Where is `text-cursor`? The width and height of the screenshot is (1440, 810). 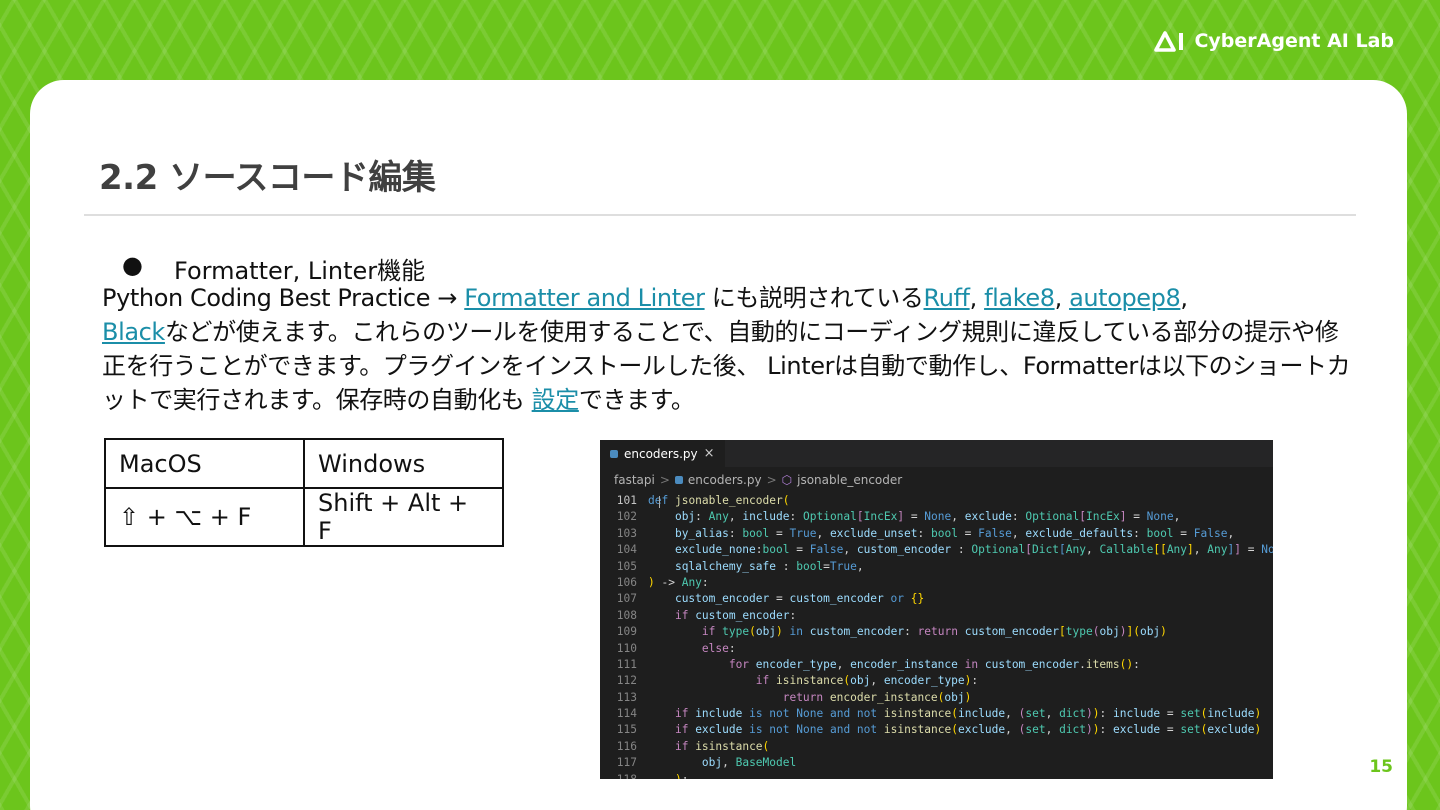
text-cursor is located at coordinates (659, 502).